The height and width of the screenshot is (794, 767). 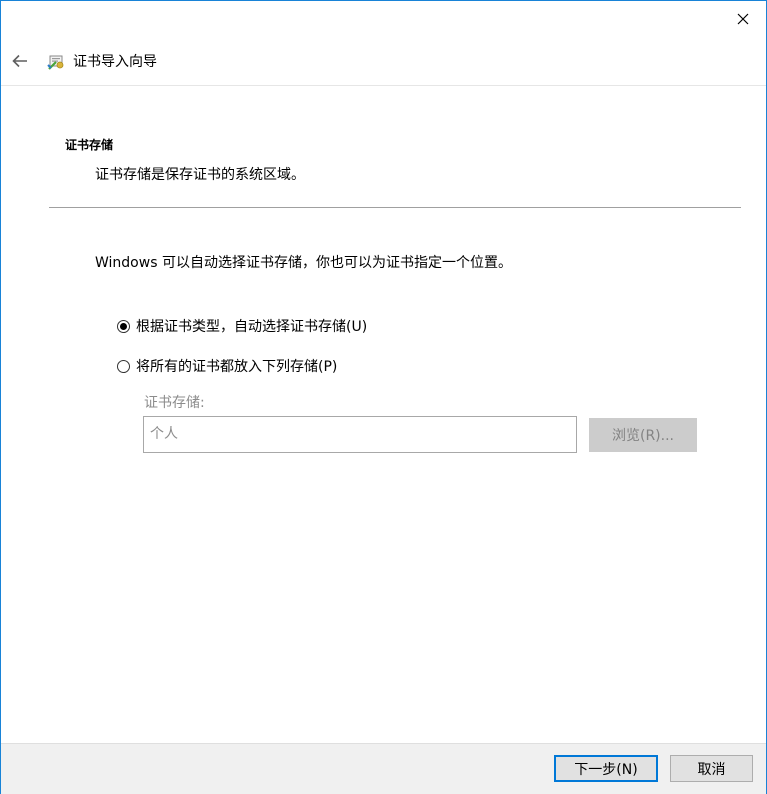 What do you see at coordinates (711, 768) in the screenshot?
I see `cancel-button: 取消` at bounding box center [711, 768].